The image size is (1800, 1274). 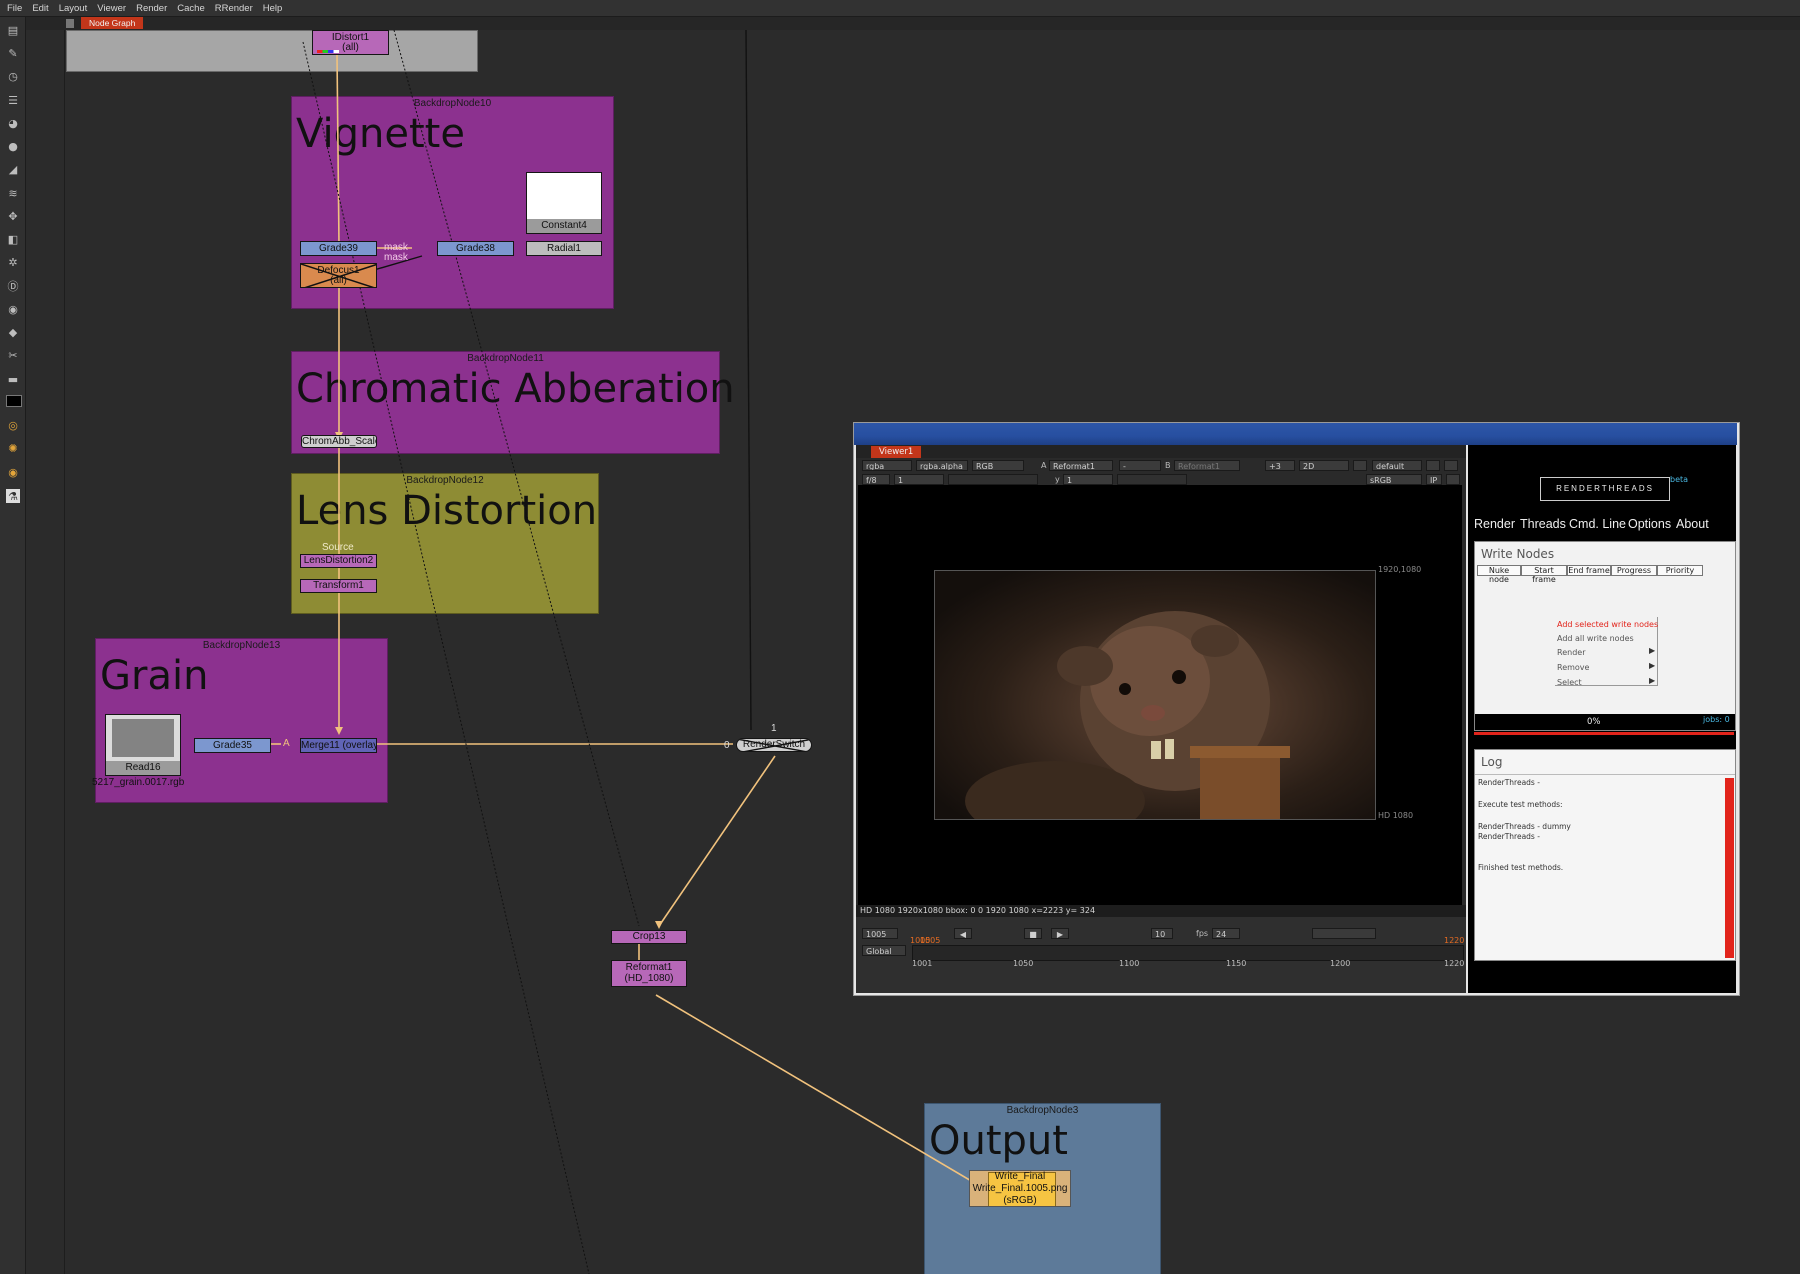 I want to click on node-chromabb: ChromAbb_Scale1, so click(x=339, y=441).